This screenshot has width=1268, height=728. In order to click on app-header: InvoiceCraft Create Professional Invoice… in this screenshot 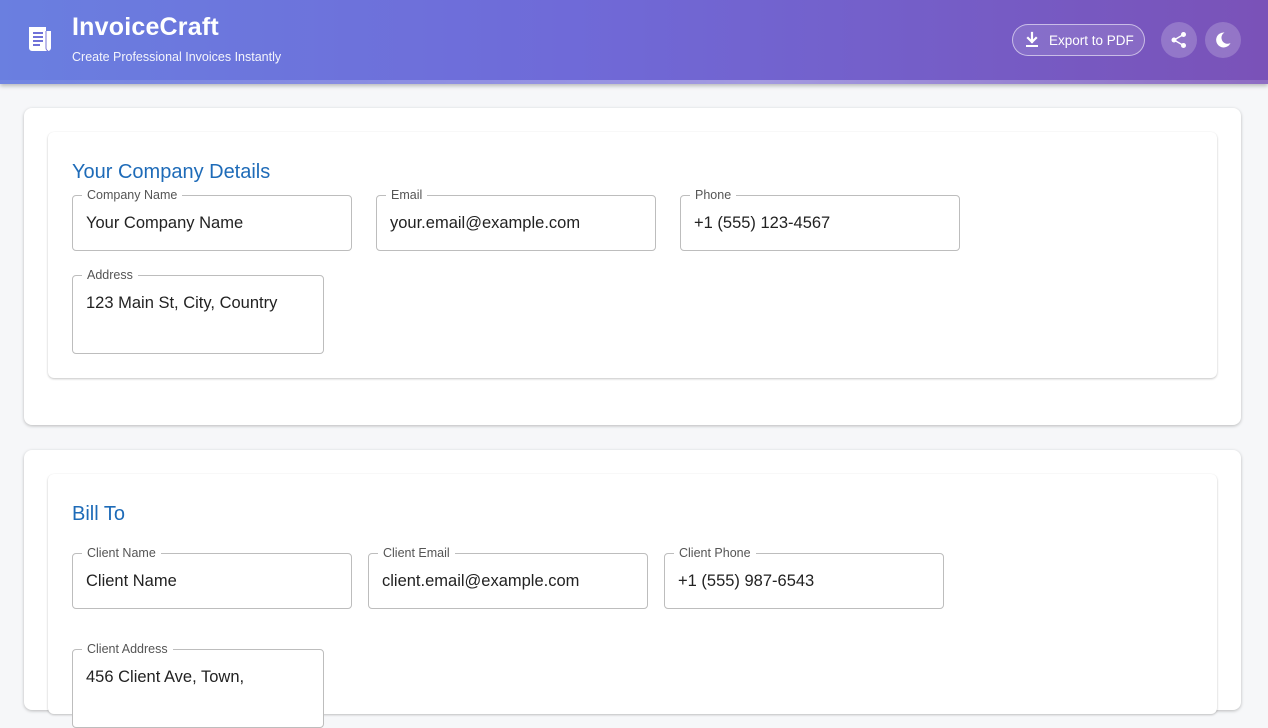, I will do `click(634, 42)`.